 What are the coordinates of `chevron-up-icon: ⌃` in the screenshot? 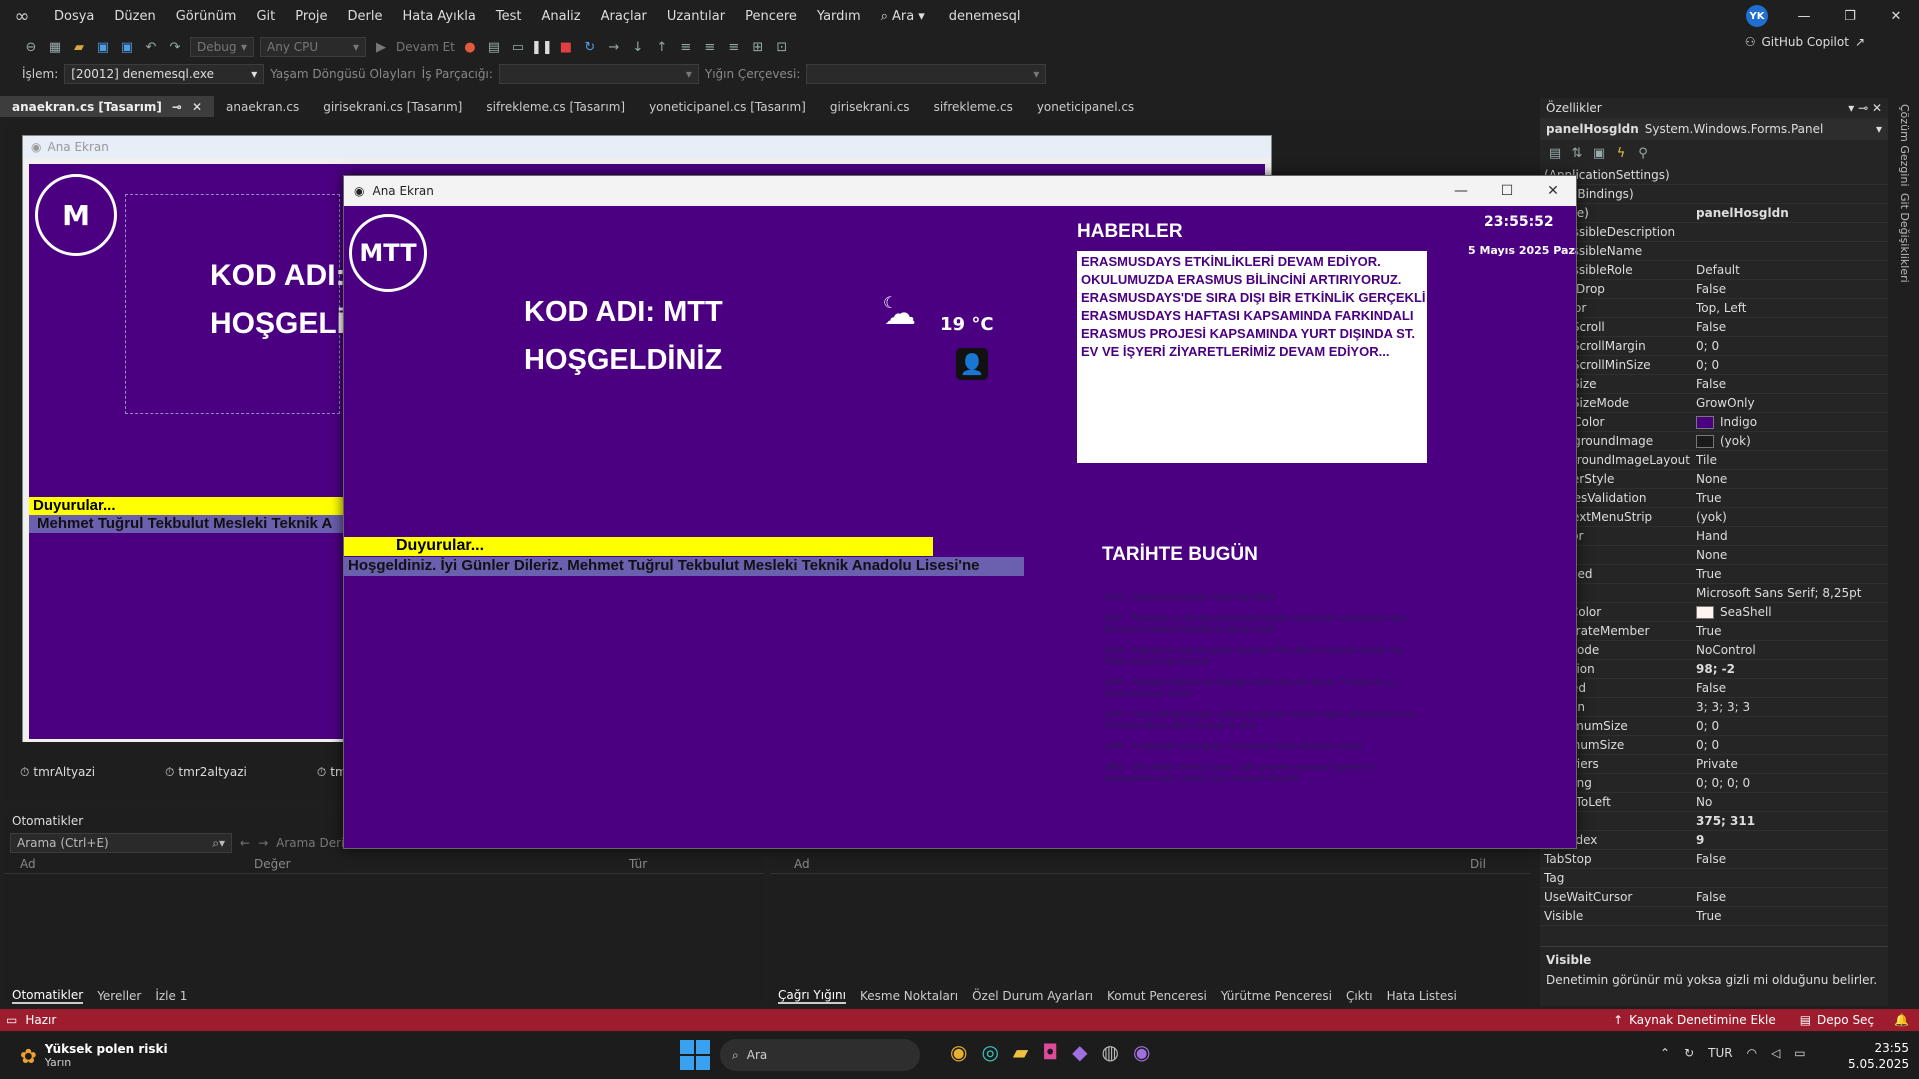 It's located at (1665, 1053).